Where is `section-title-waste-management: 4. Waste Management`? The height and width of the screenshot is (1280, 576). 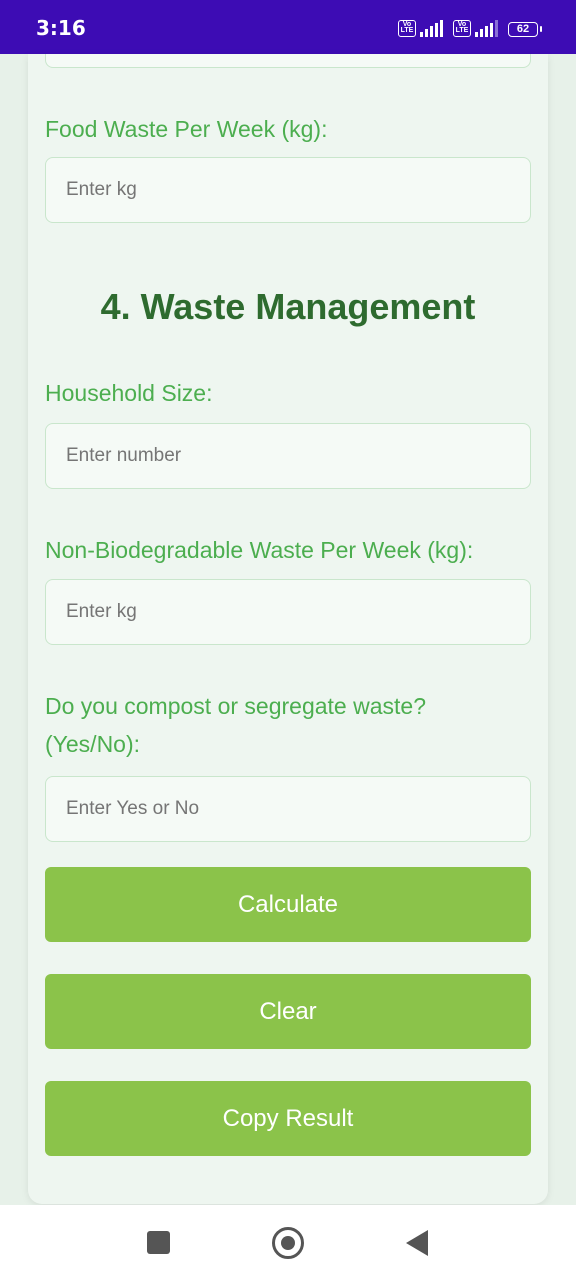
section-title-waste-management: 4. Waste Management is located at coordinates (288, 306).